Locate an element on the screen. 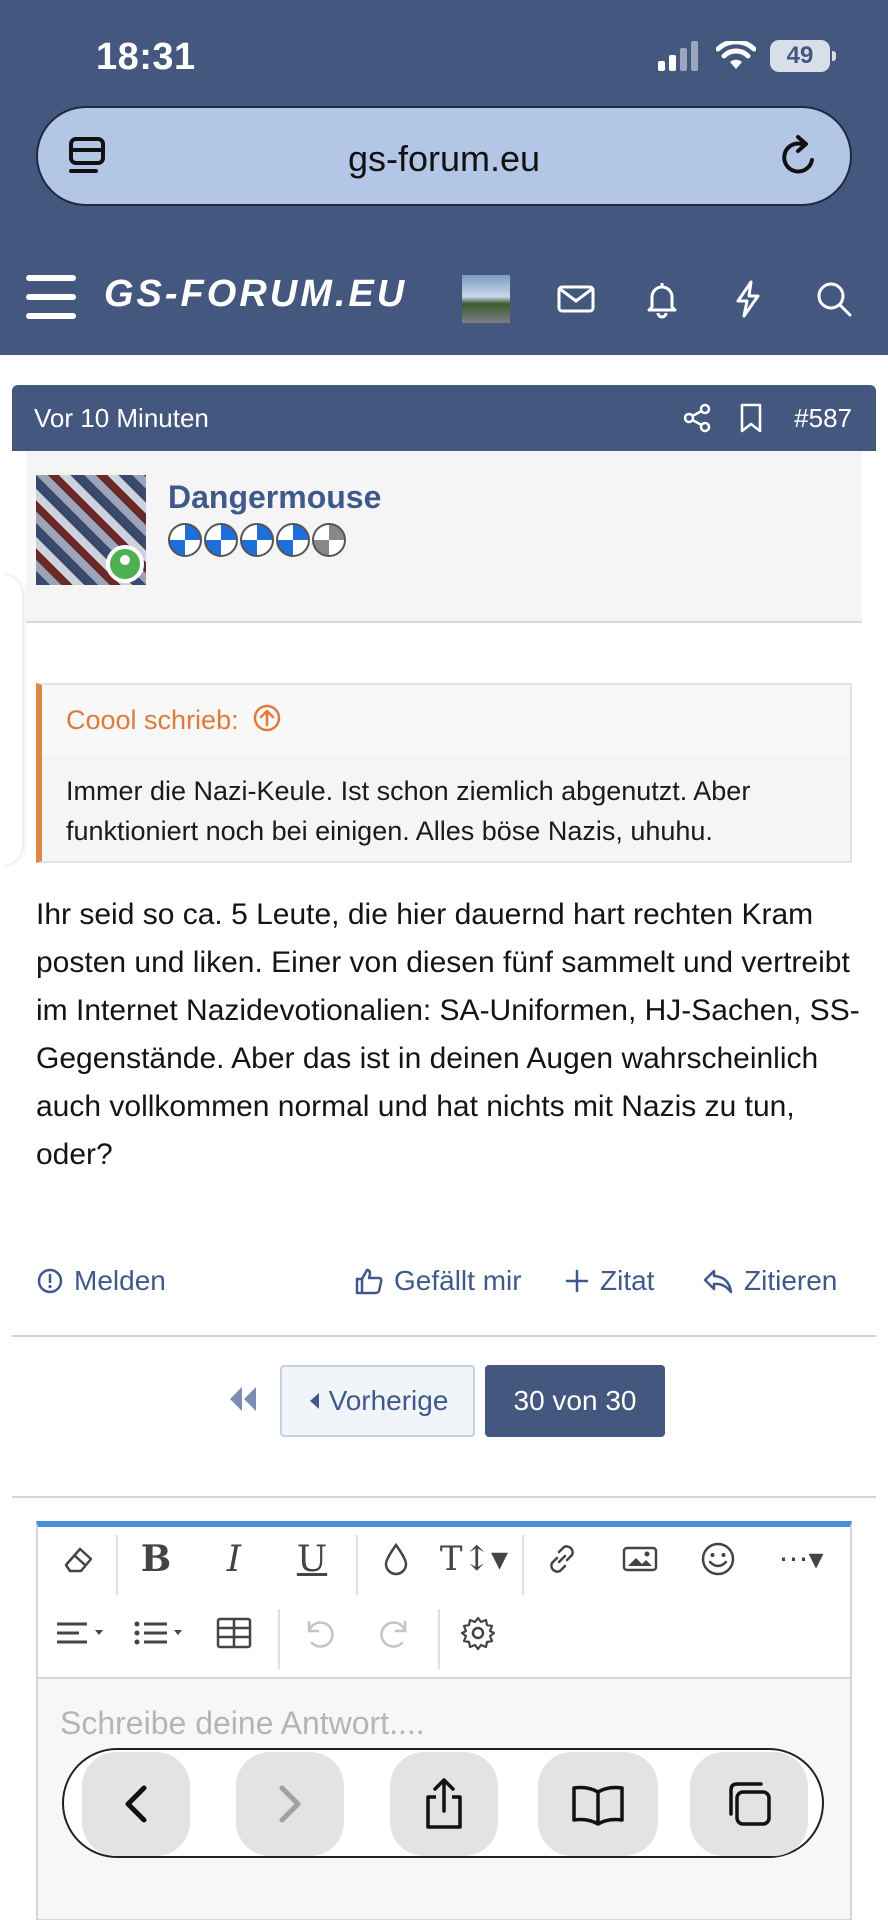  user-avatar-small is located at coordinates (486, 299).